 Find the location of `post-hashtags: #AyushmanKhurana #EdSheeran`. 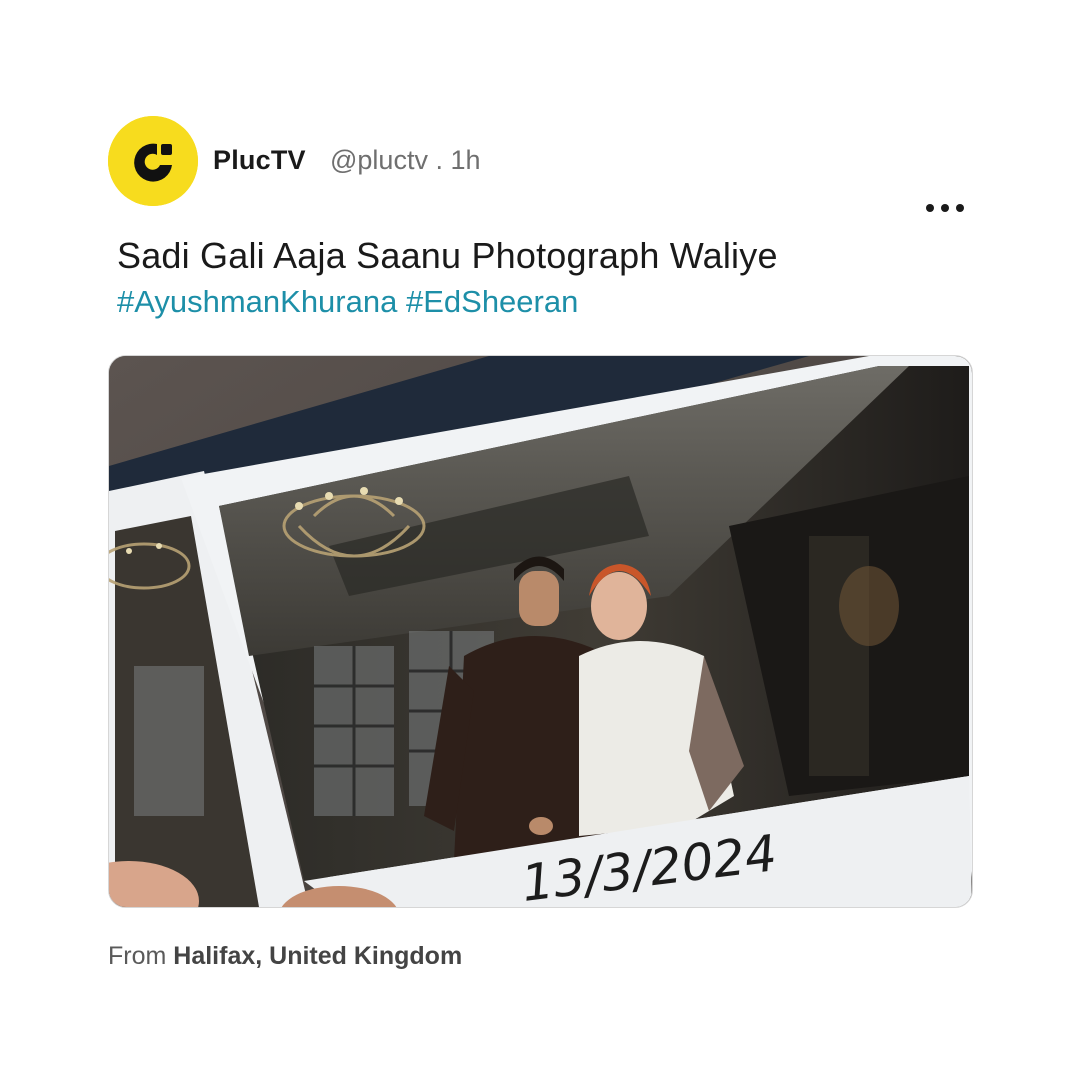

post-hashtags: #AyushmanKhurana #EdSheeran is located at coordinates (347, 302).